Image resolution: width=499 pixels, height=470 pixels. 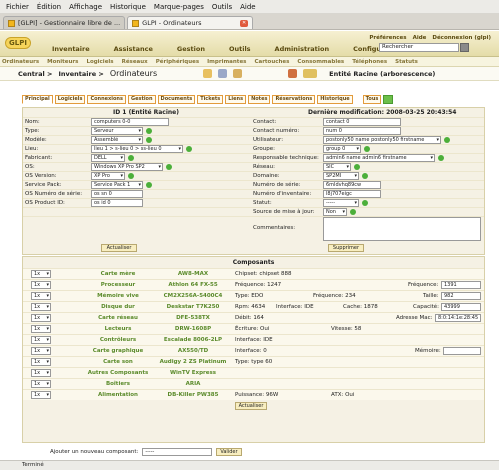 I want to click on template-icon, so click(x=238, y=73).